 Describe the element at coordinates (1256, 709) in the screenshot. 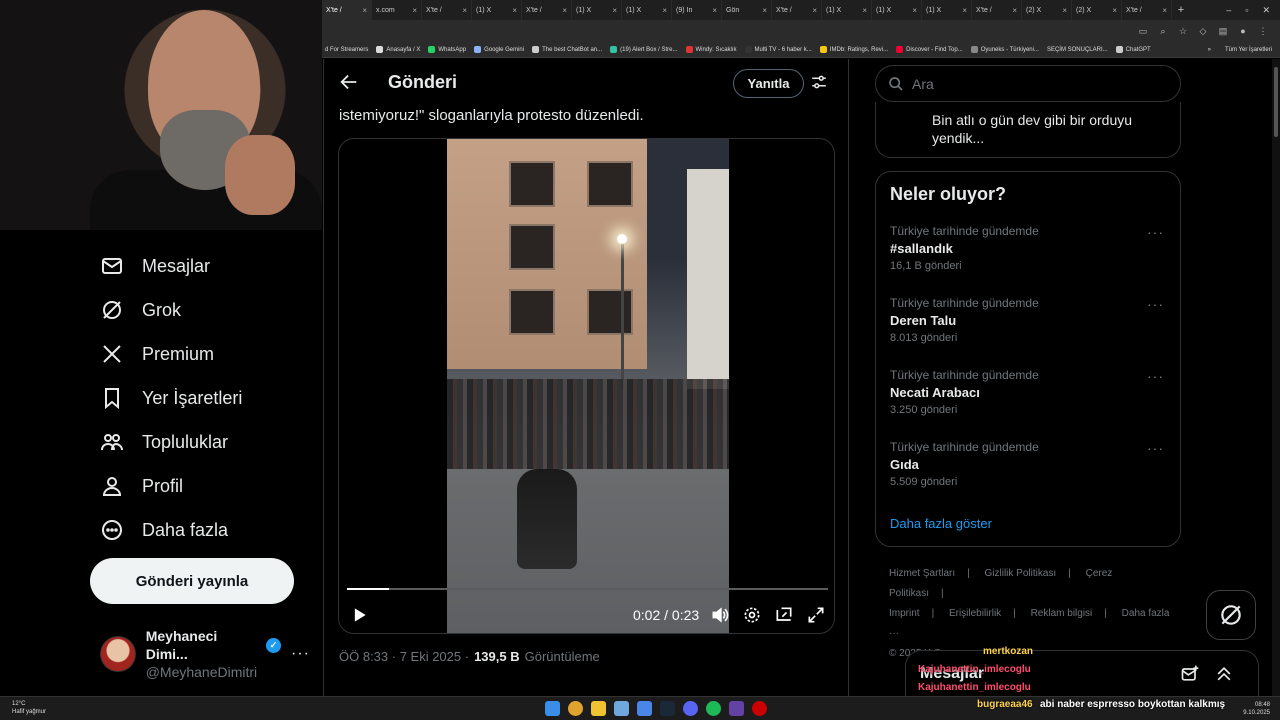

I see `system-clock: 08:48 9.10.2025` at that location.